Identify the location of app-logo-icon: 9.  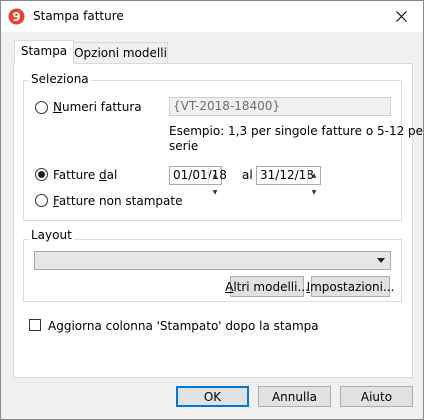
(16, 16).